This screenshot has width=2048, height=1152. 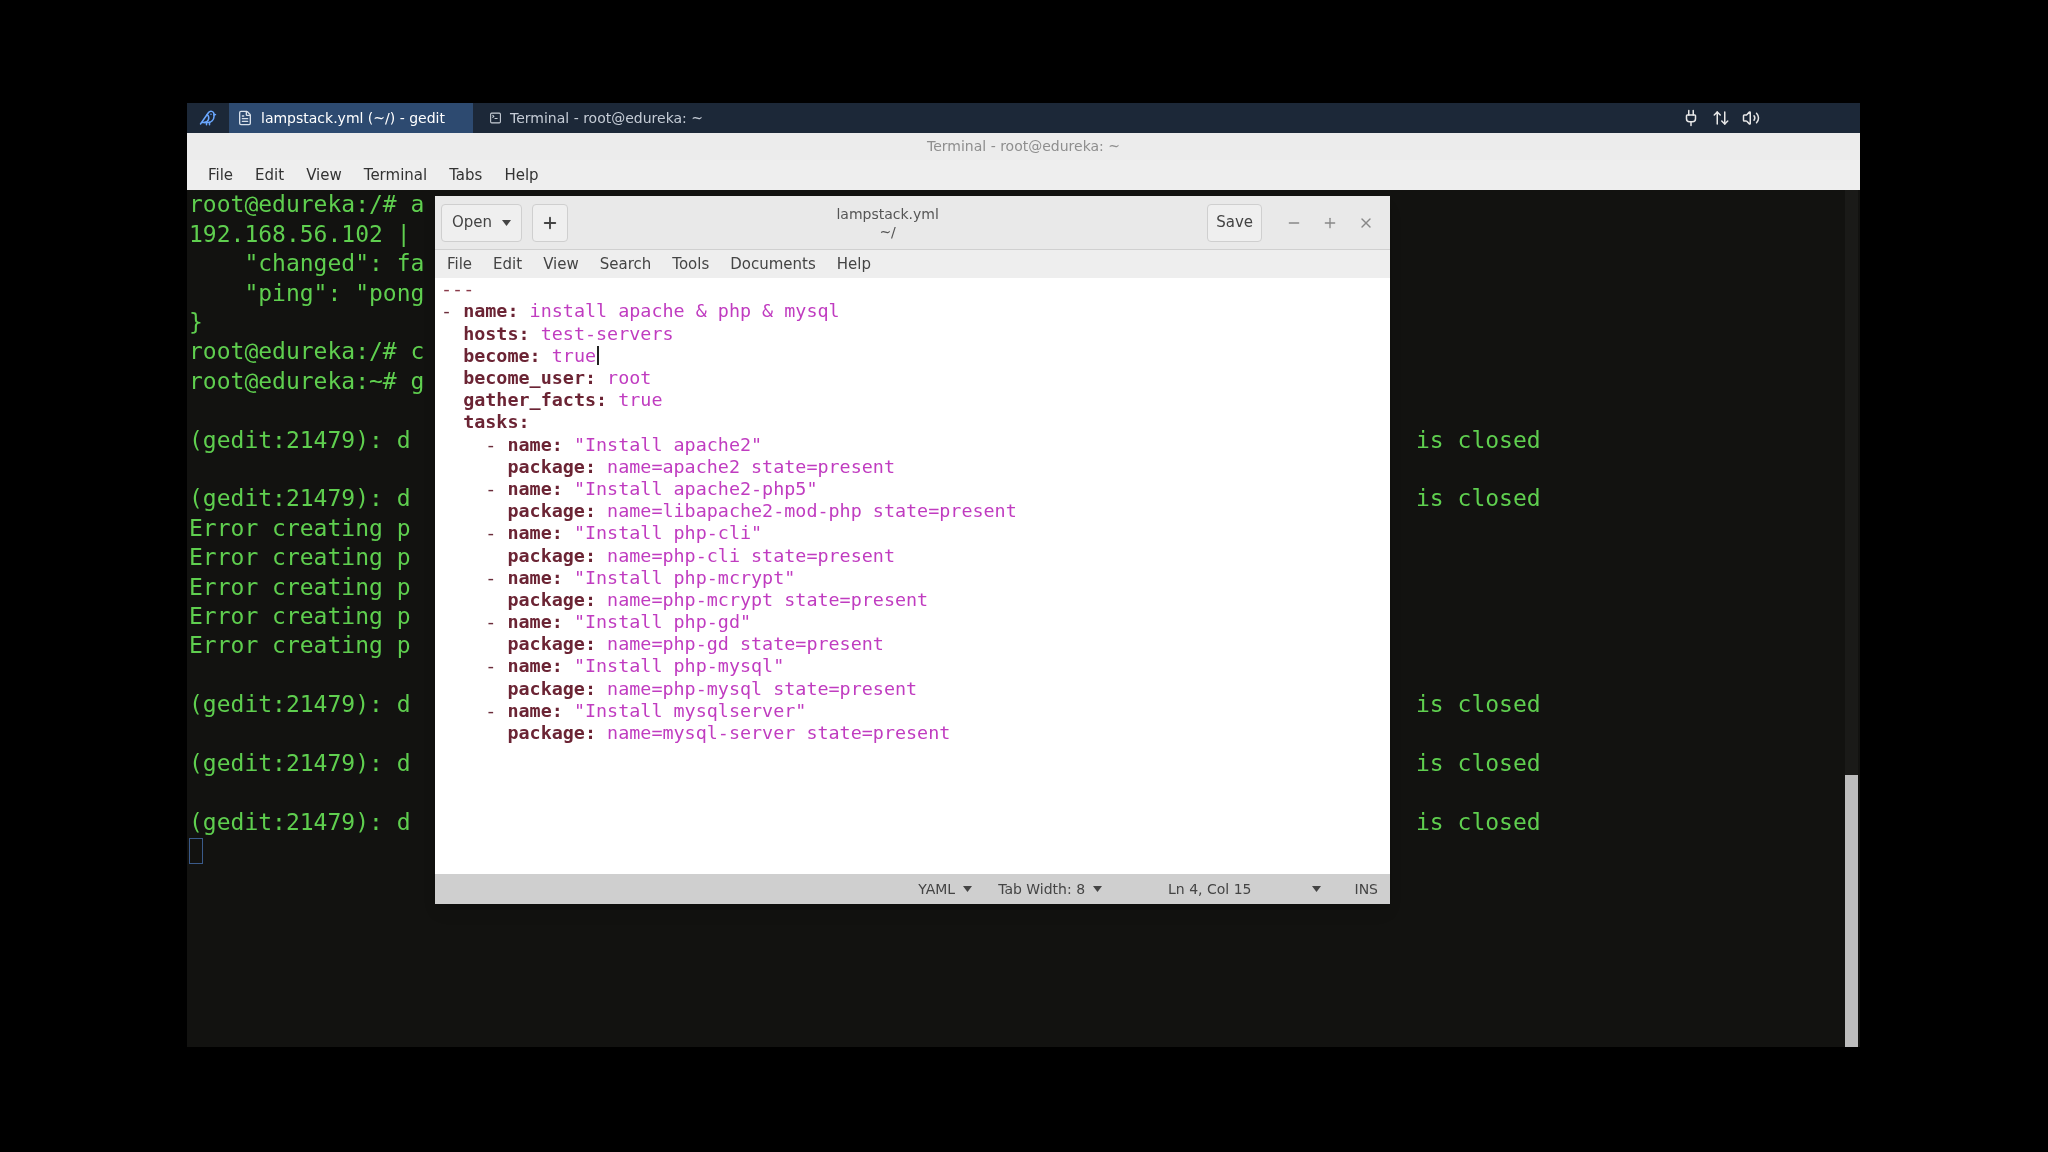 I want to click on code-line: package: name=php-mcrypt state=present, so click(x=717, y=600).